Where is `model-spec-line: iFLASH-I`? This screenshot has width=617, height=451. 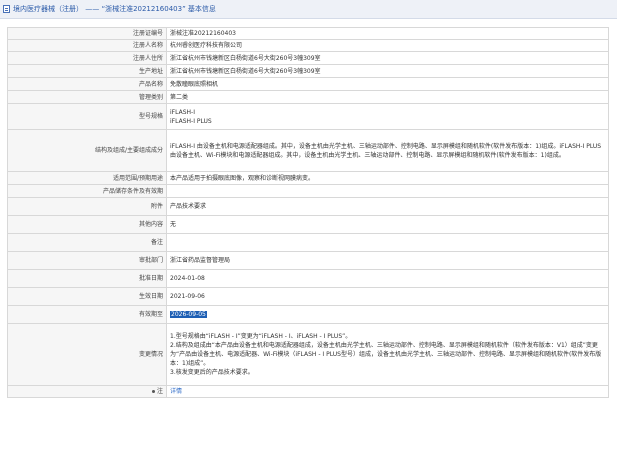 model-spec-line: iFLASH-I is located at coordinates (182, 112).